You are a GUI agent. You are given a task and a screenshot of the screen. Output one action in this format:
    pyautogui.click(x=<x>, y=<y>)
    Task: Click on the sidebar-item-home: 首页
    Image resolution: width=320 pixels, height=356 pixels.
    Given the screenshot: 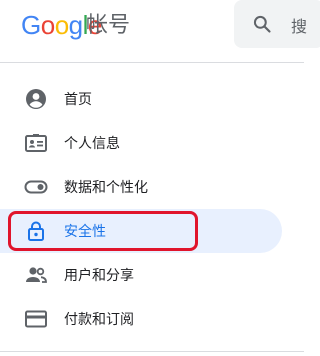 What is the action you would take?
    pyautogui.click(x=152, y=99)
    